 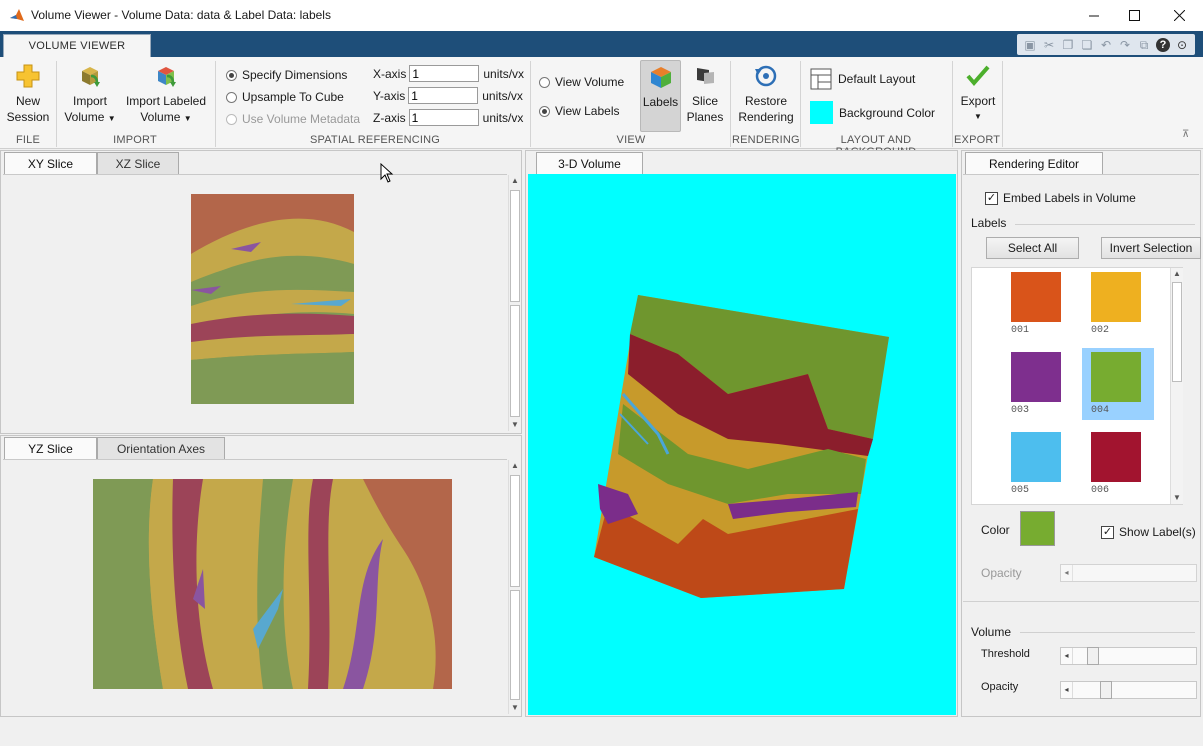 I want to click on y-axis-input, so click(x=443, y=95).